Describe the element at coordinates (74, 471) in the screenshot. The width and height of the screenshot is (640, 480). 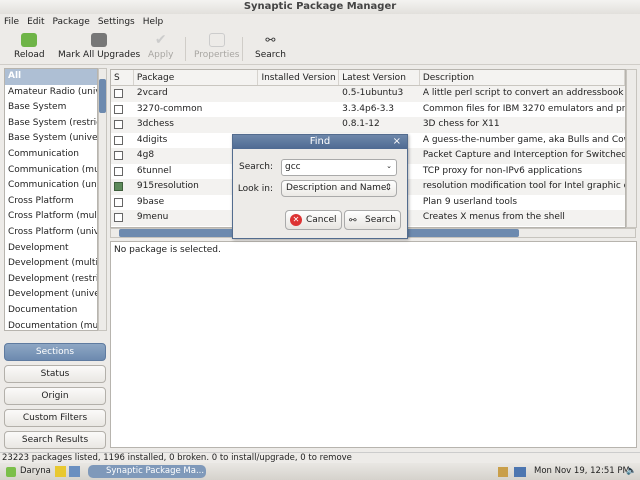
I see `desktop-icon` at that location.